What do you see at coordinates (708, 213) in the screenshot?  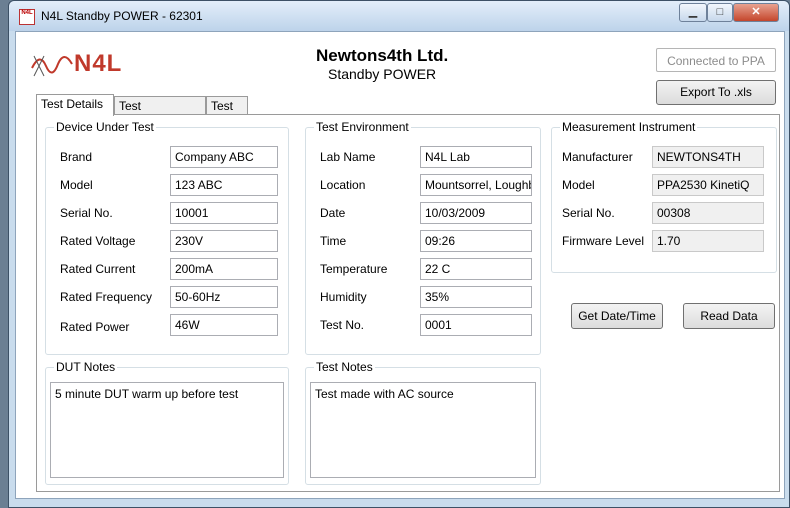 I see `instrument-serial-field: 00308` at bounding box center [708, 213].